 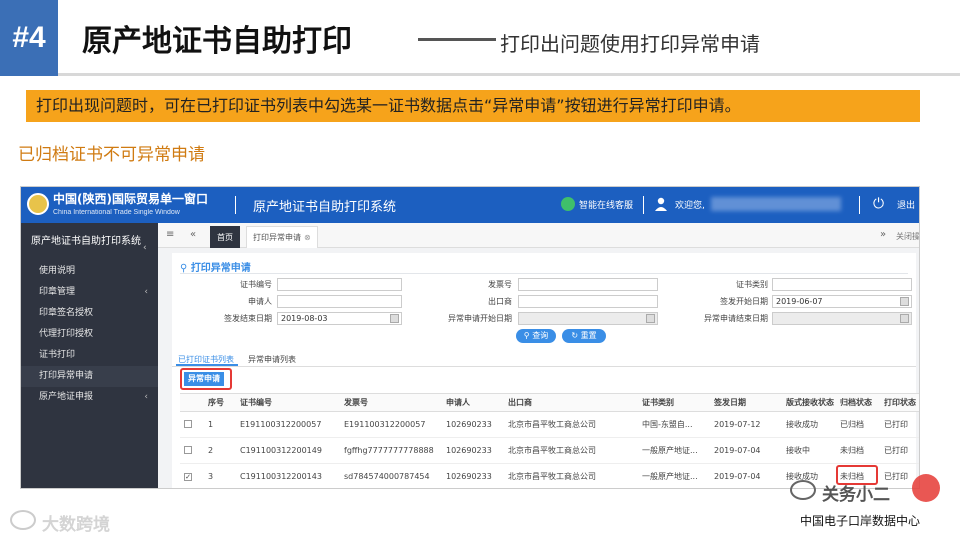 I want to click on sidebar-item-proxy-print: 代理打印授权, so click(x=89, y=334).